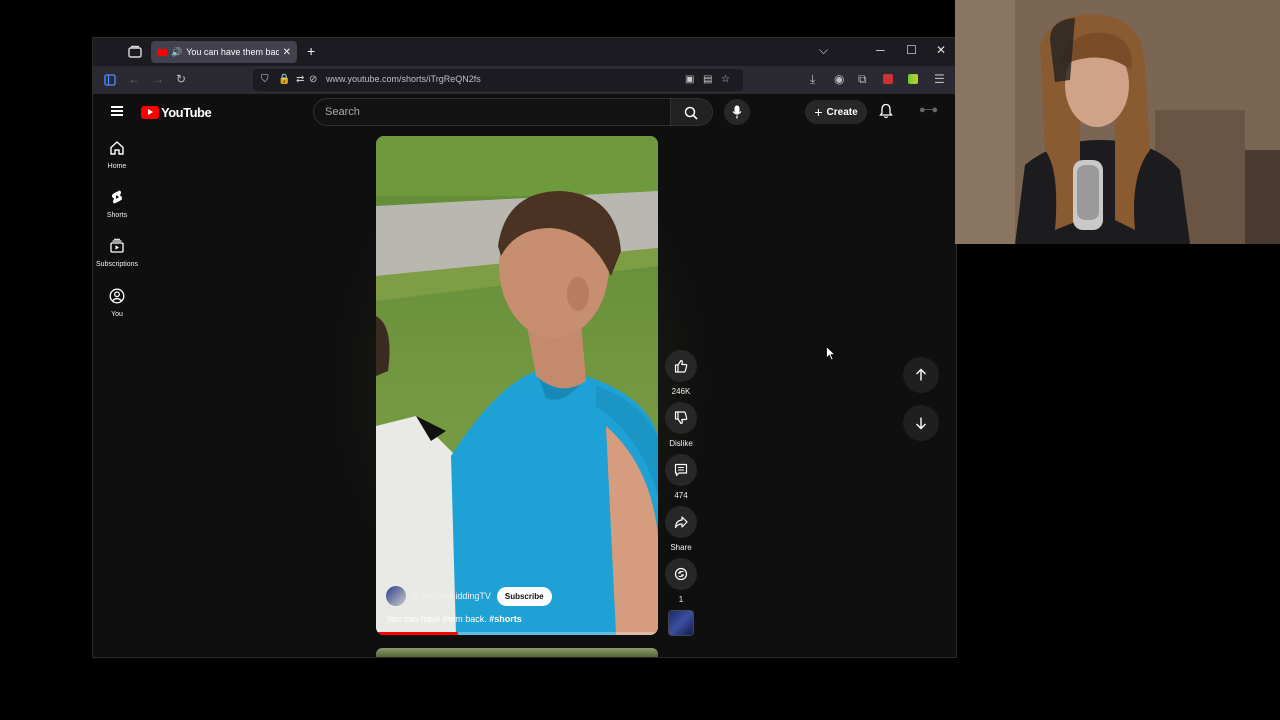 This screenshot has height=720, width=1280. I want to click on previous-short-button, so click(921, 375).